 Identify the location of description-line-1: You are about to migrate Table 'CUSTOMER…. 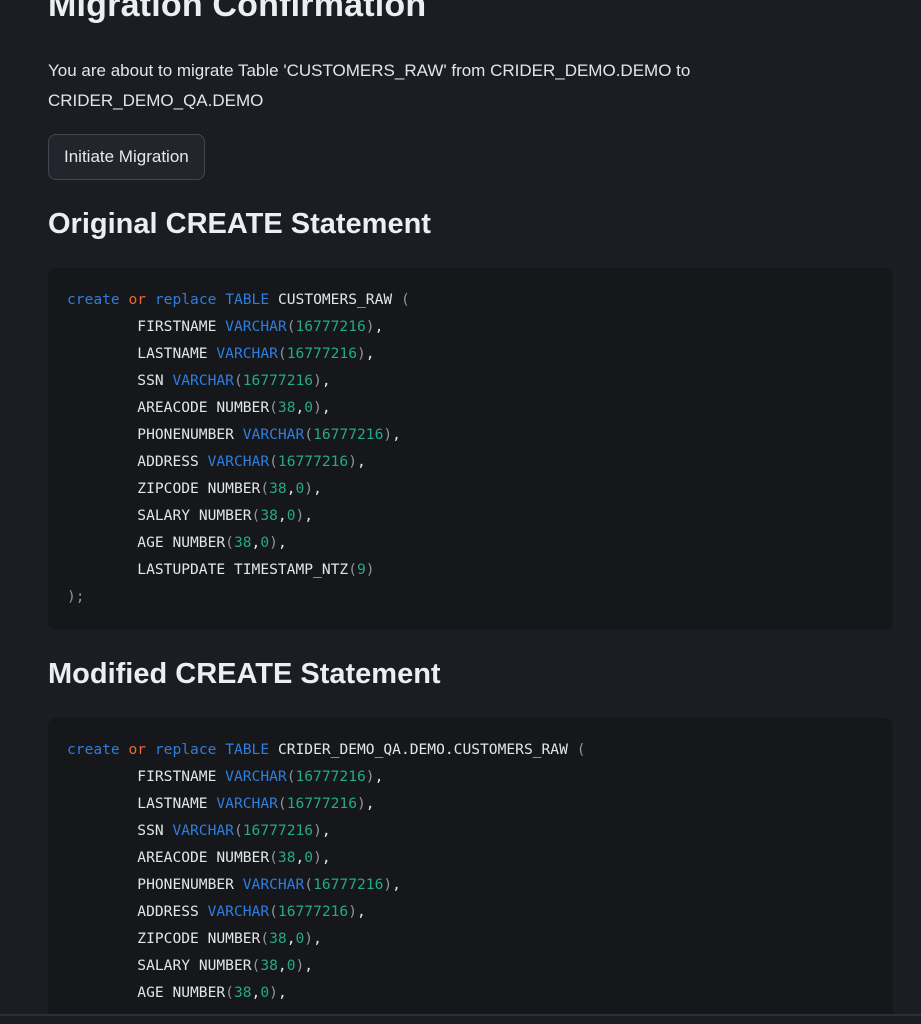
(369, 70).